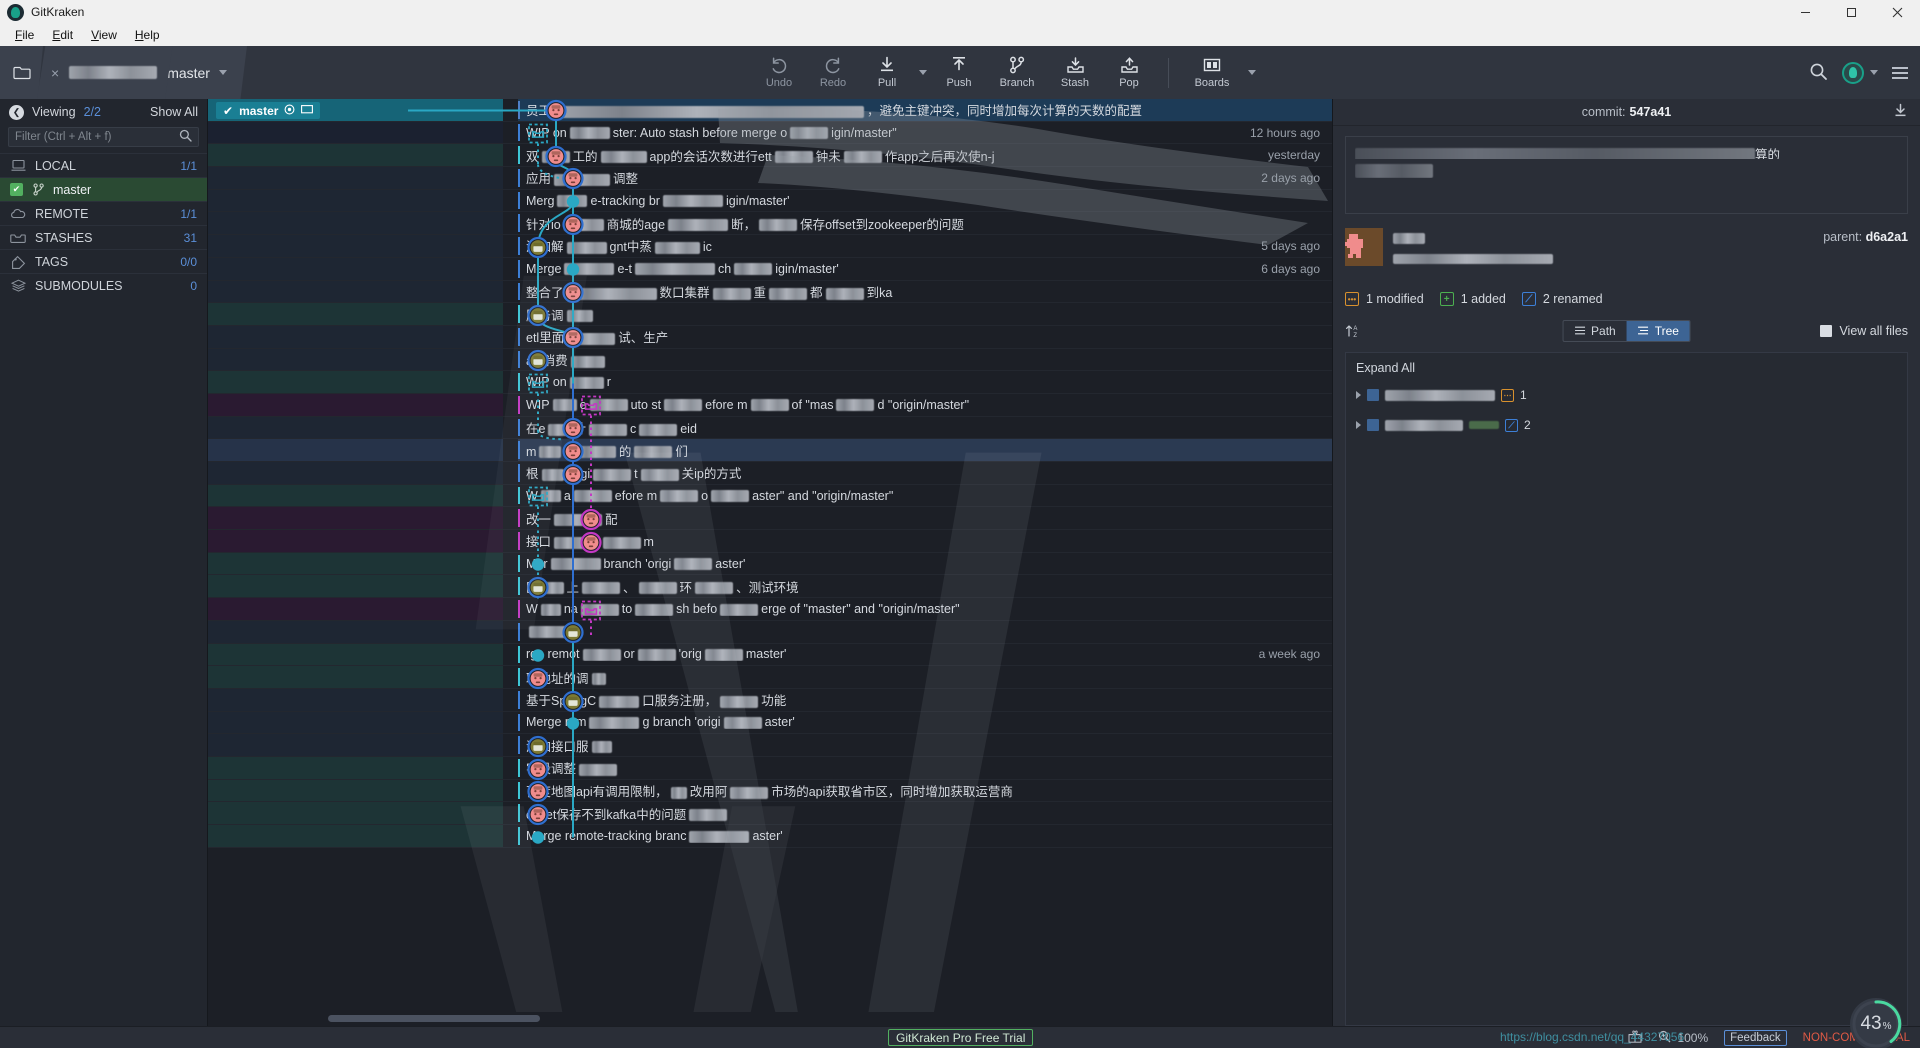 The width and height of the screenshot is (1920, 1048). What do you see at coordinates (770, 156) in the screenshot?
I see `commit-row: 双工的 app的会话次数进行ett 钟未 作app之后再次使n-j yesterday` at bounding box center [770, 156].